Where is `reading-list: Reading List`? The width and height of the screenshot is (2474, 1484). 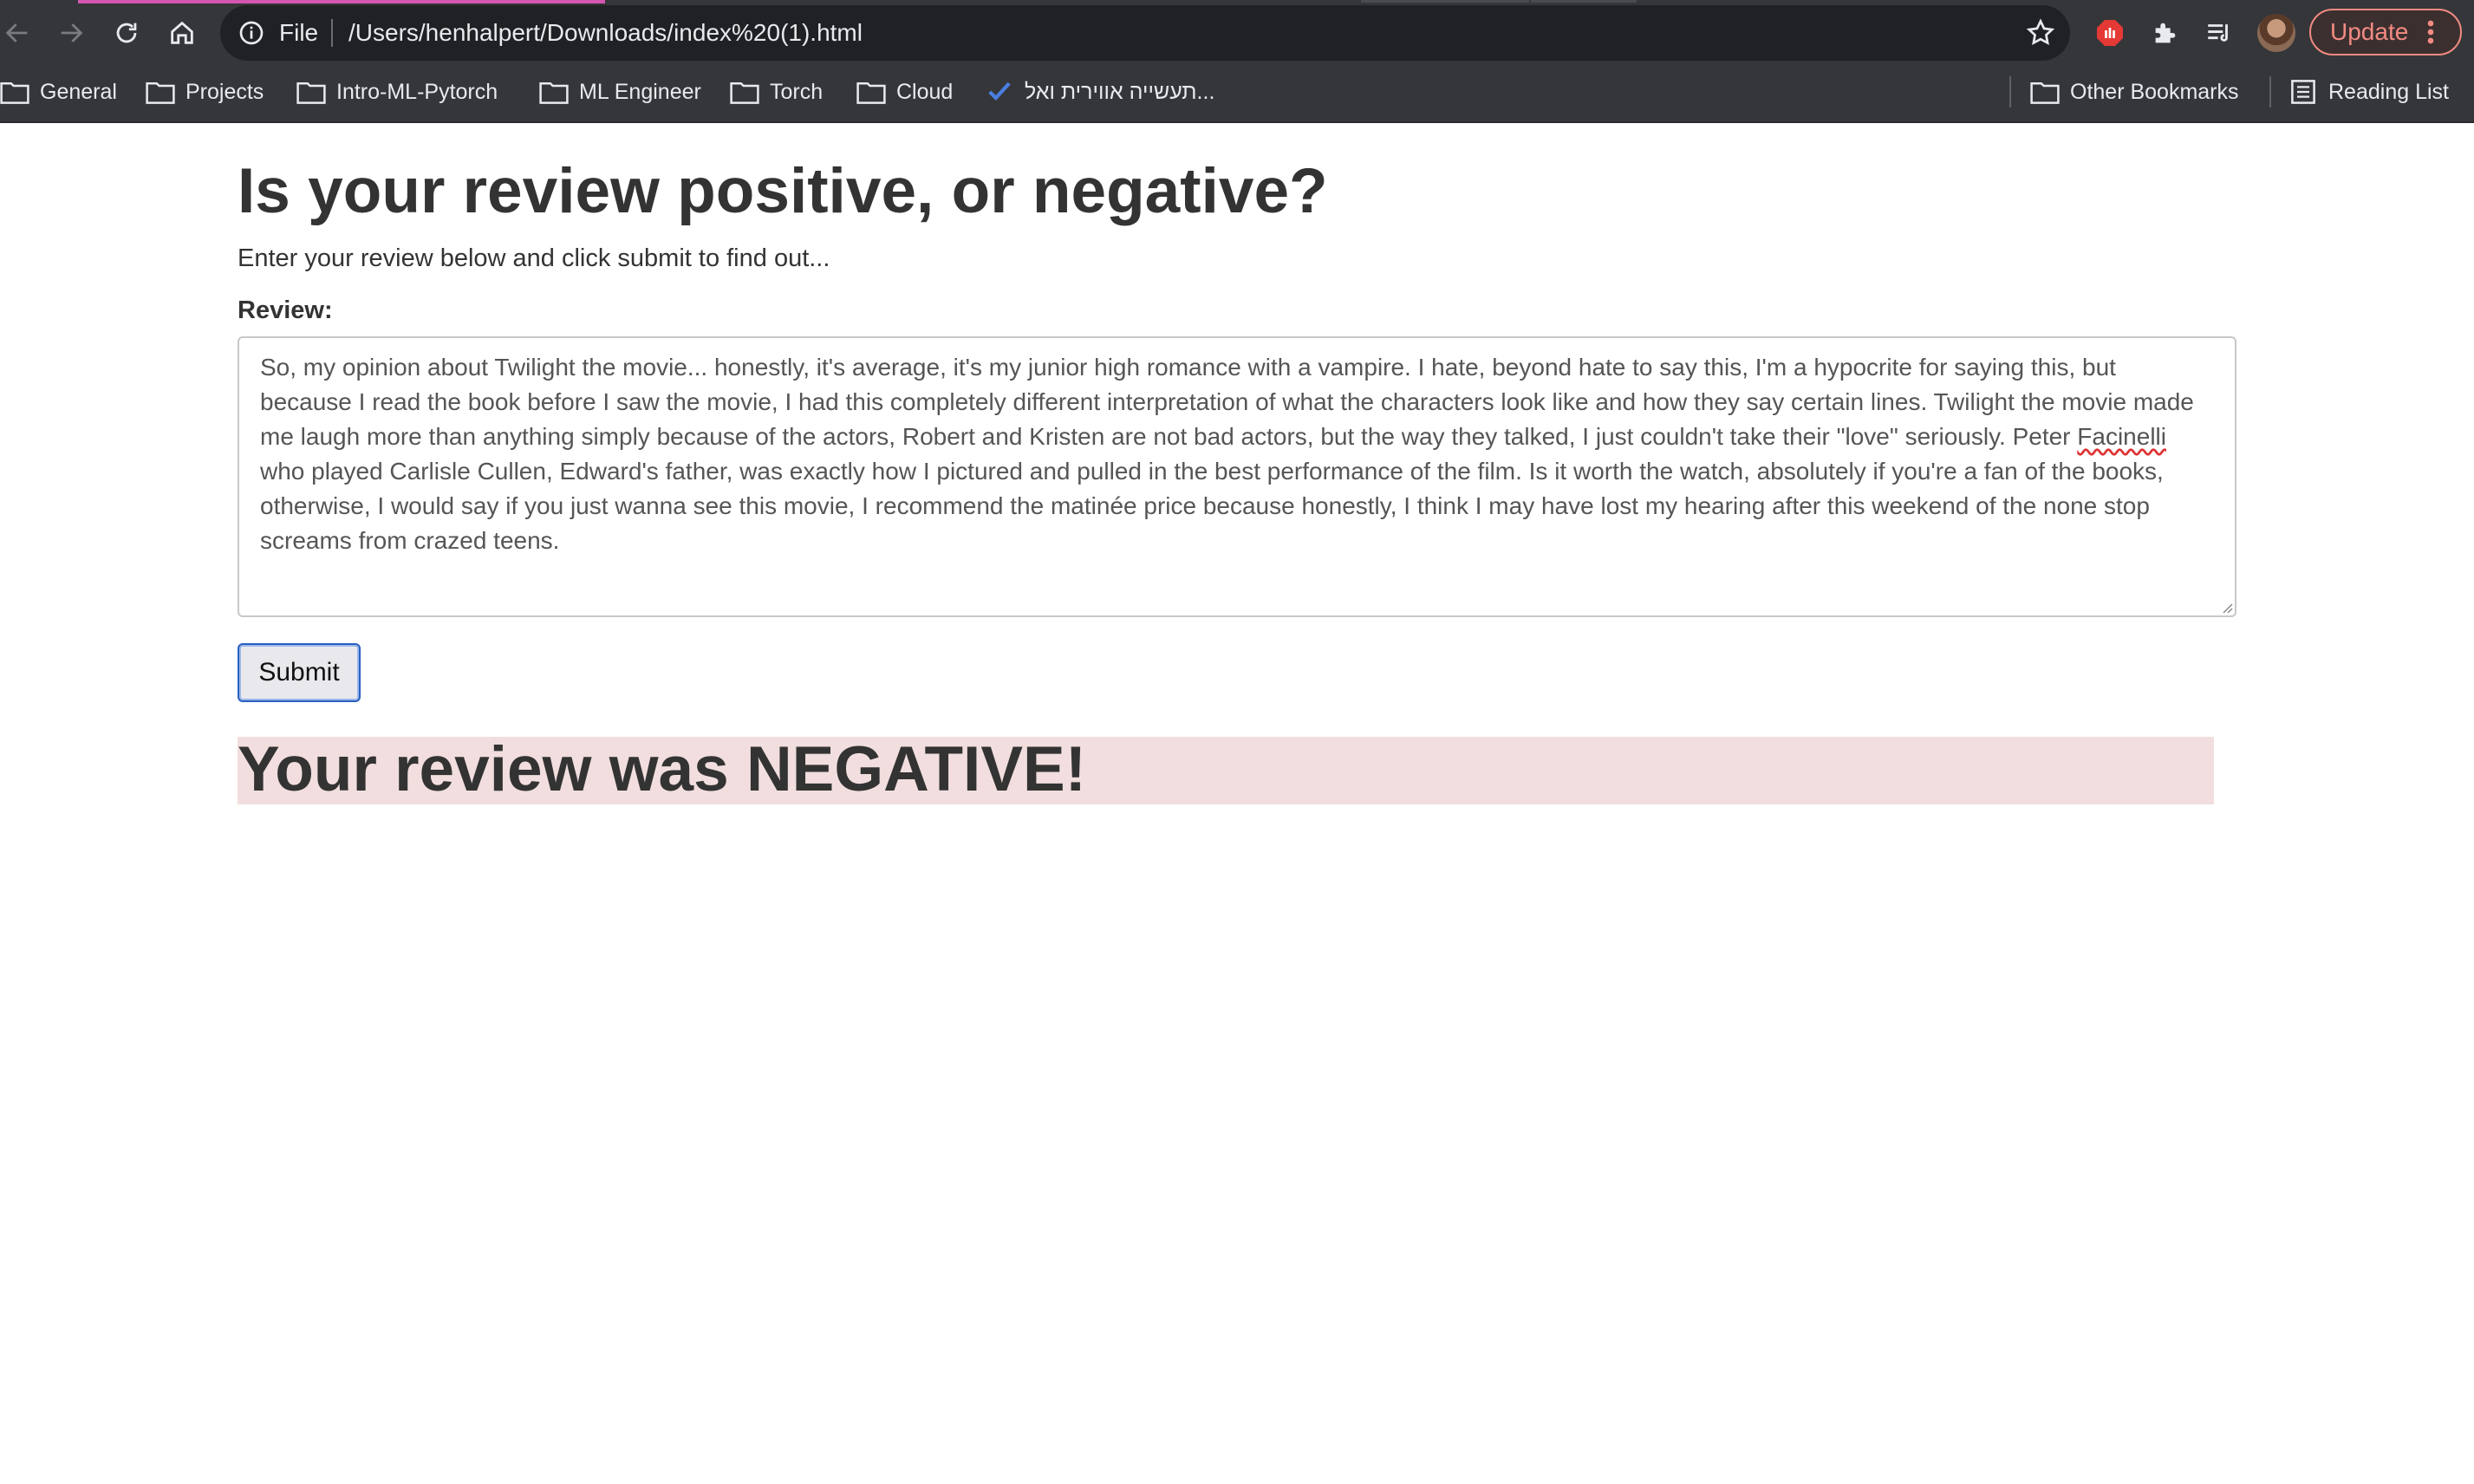
reading-list: Reading List is located at coordinates (2369, 92).